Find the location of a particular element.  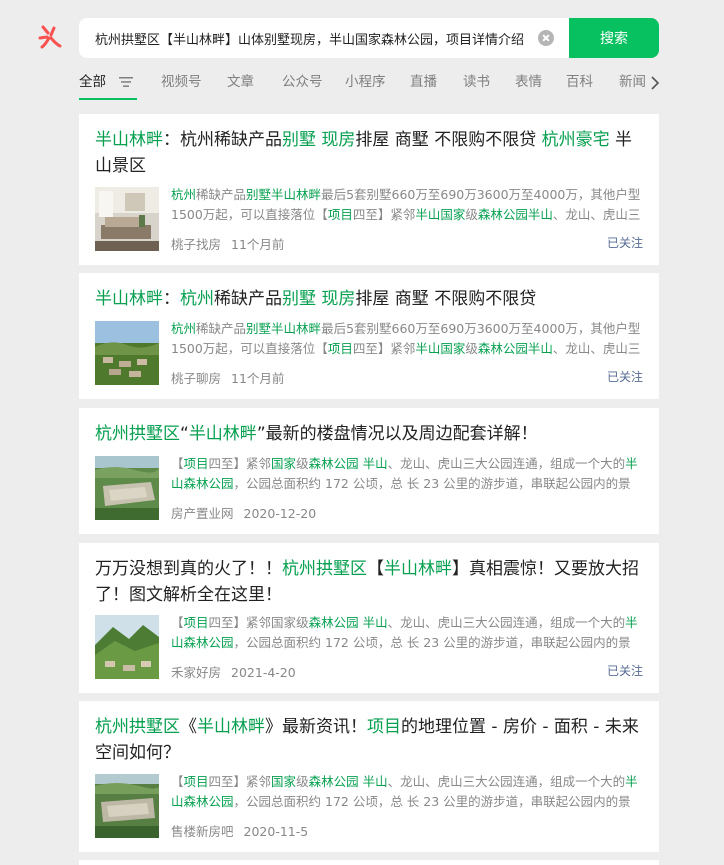

highlight-text: 豪宅 is located at coordinates (592, 140).